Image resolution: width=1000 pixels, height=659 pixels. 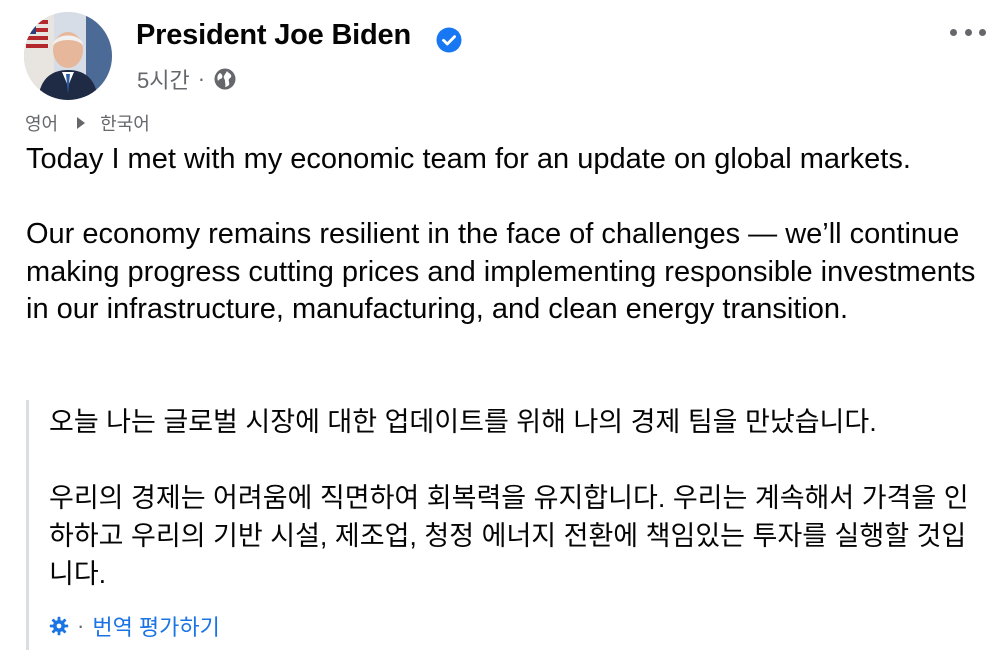 I want to click on gear-icon, so click(x=59, y=626).